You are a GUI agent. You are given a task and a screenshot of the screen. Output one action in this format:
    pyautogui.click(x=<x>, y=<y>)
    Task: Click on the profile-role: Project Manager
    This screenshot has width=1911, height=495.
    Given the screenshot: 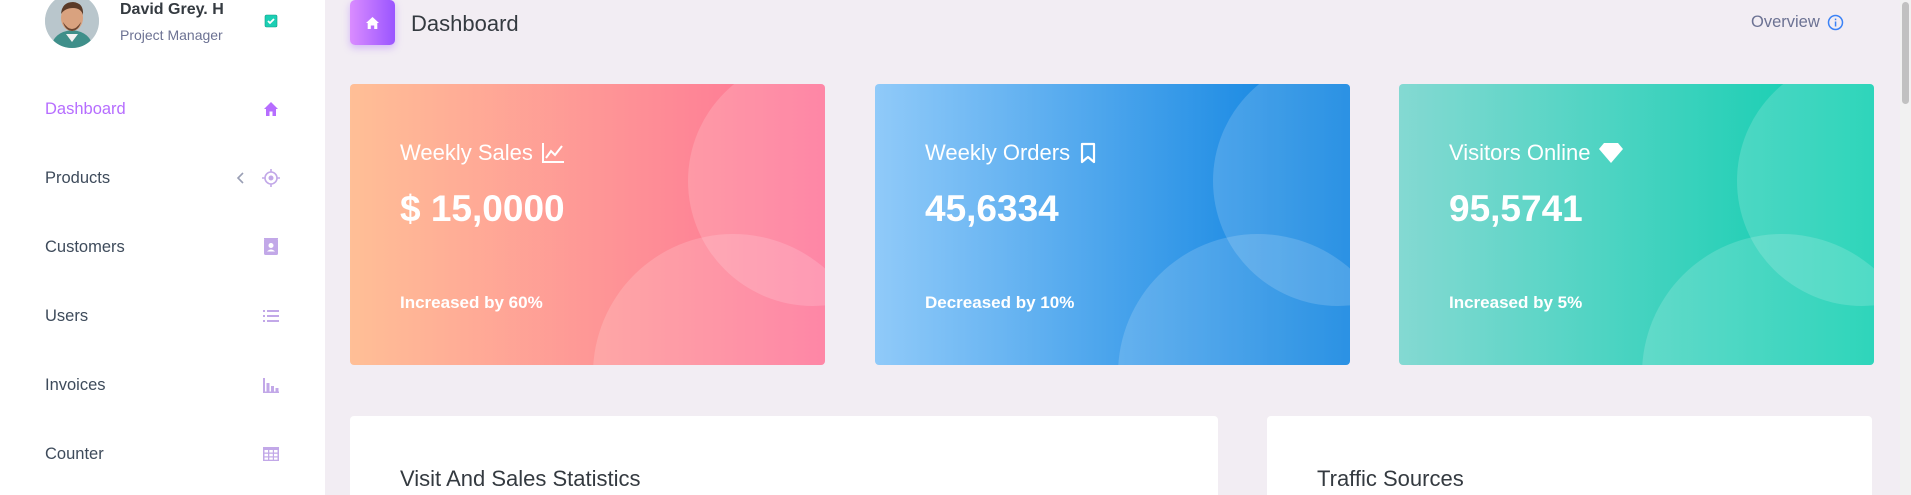 What is the action you would take?
    pyautogui.click(x=171, y=35)
    